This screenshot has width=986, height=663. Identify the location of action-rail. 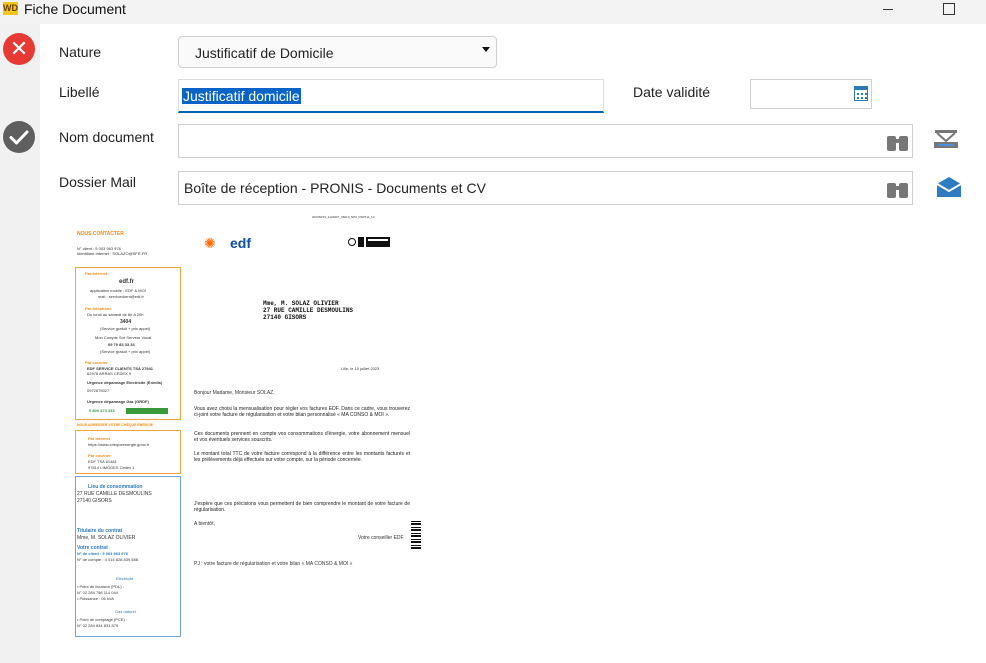
(20, 343).